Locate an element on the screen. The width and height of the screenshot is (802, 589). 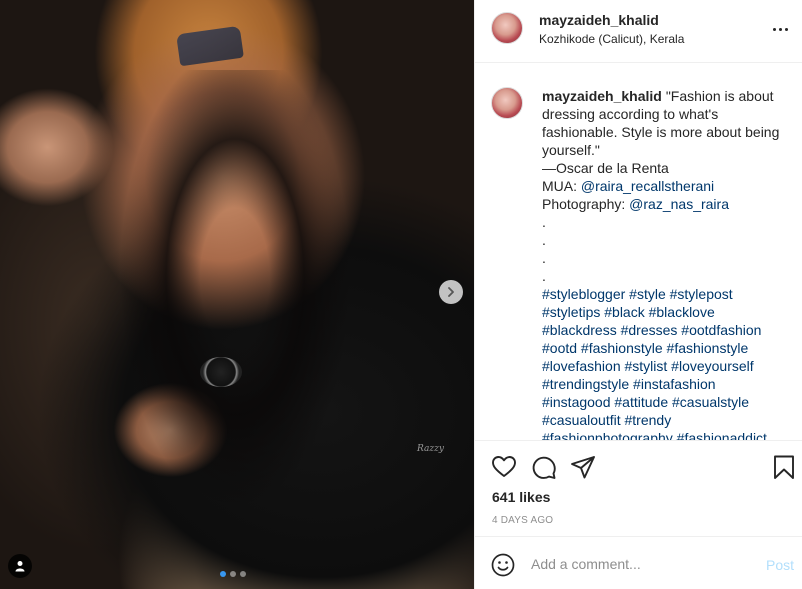
post-timestamp: 4 DAYS AGO is located at coordinates (522, 520).